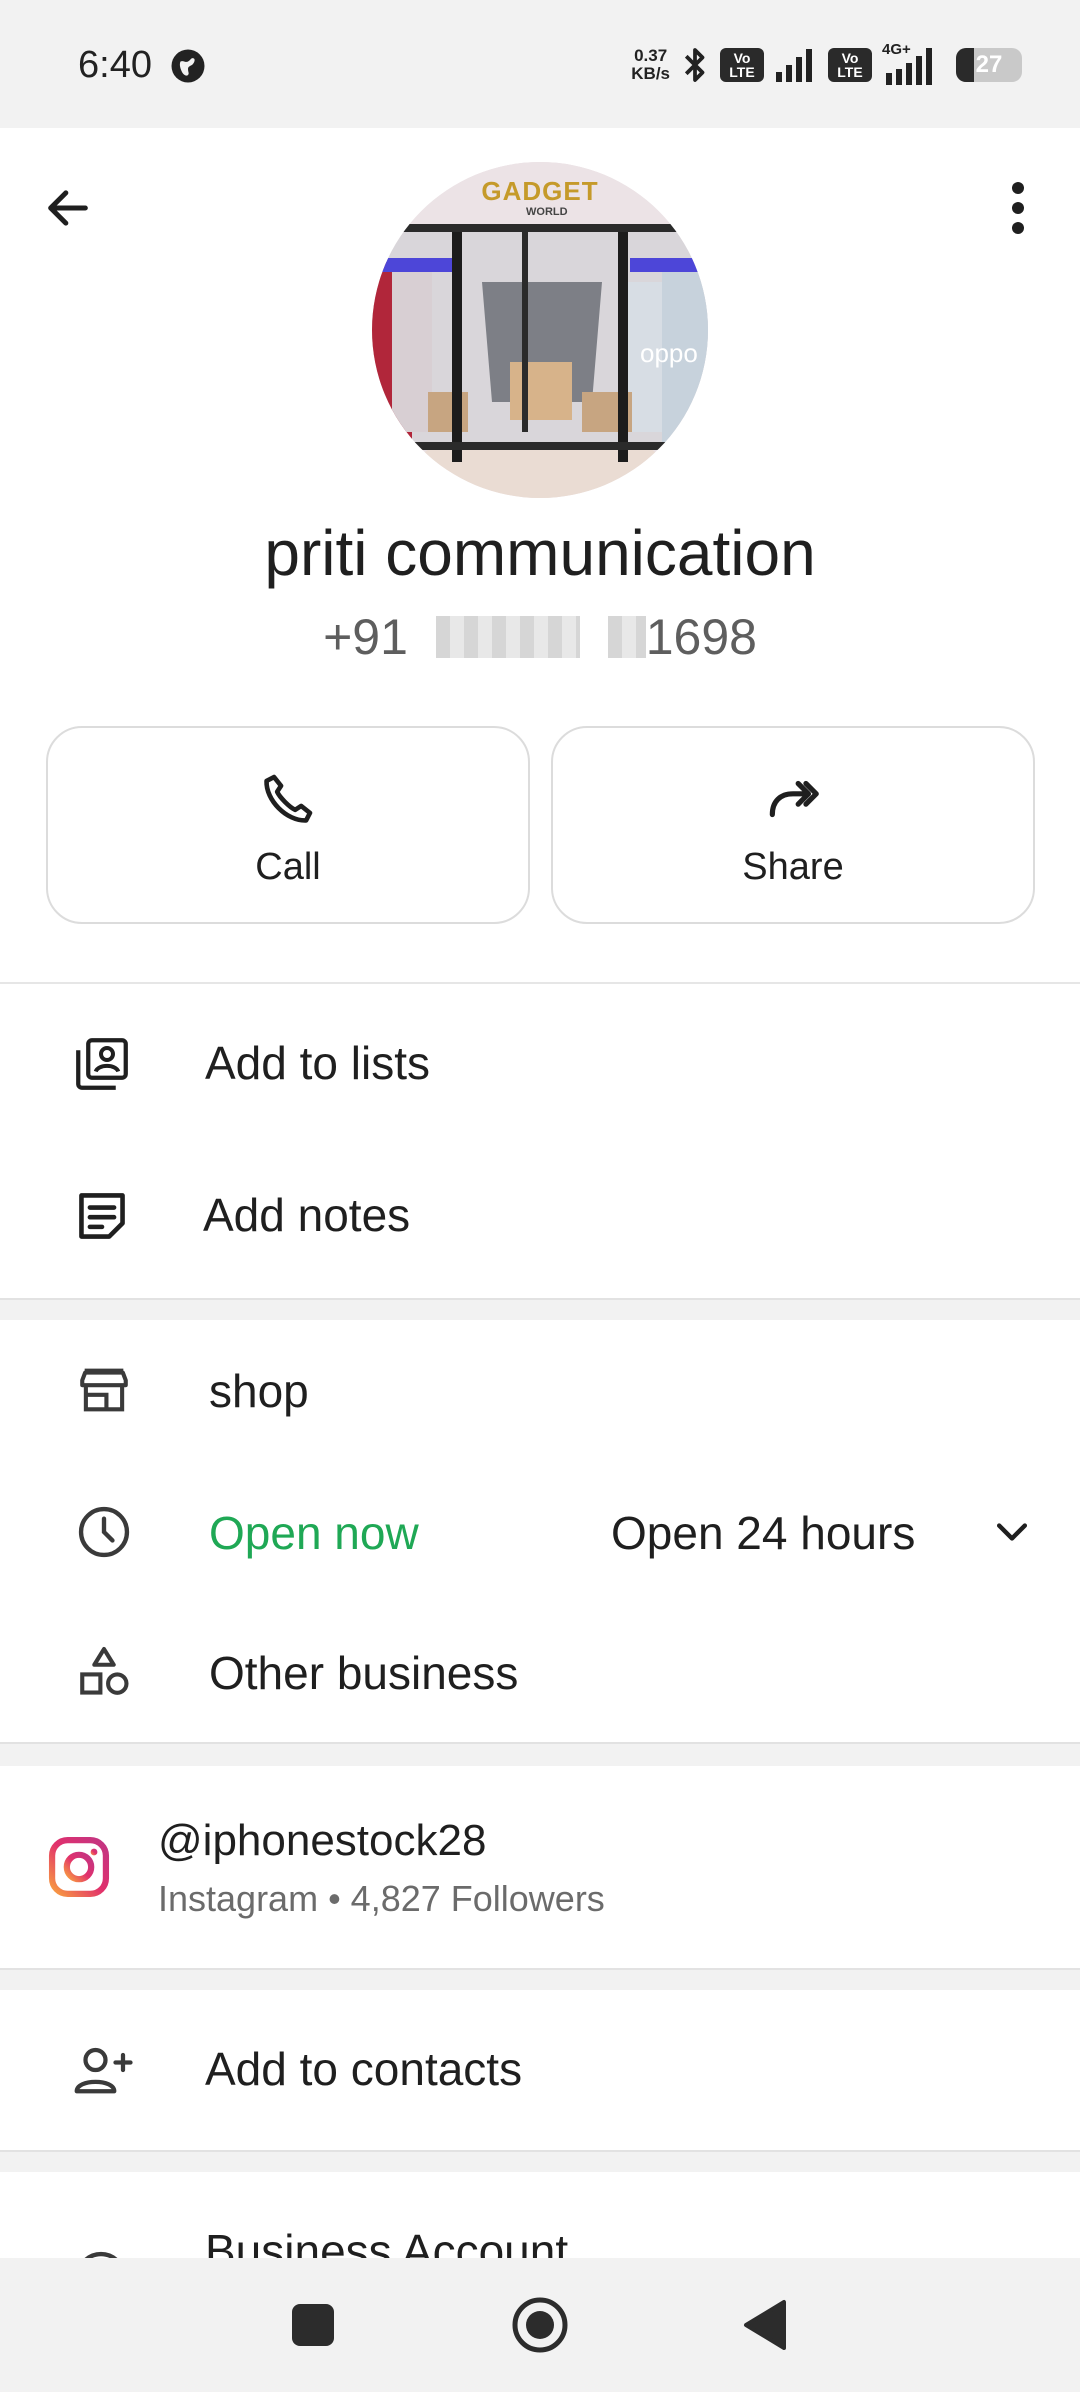 Image resolution: width=1080 pixels, height=2392 pixels. What do you see at coordinates (288, 867) in the screenshot?
I see `call-label: Call` at bounding box center [288, 867].